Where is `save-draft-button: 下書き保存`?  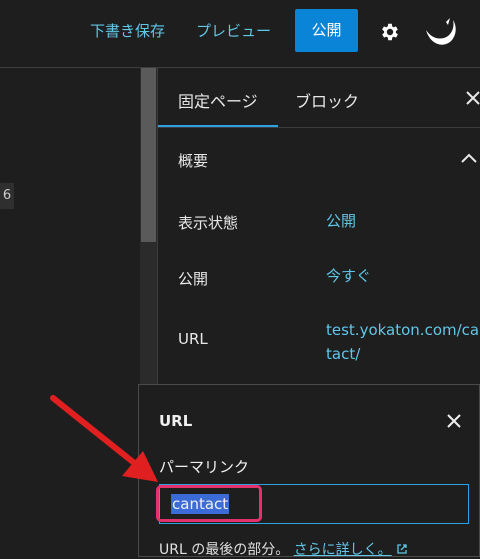
save-draft-button: 下書き保存 is located at coordinates (127, 30).